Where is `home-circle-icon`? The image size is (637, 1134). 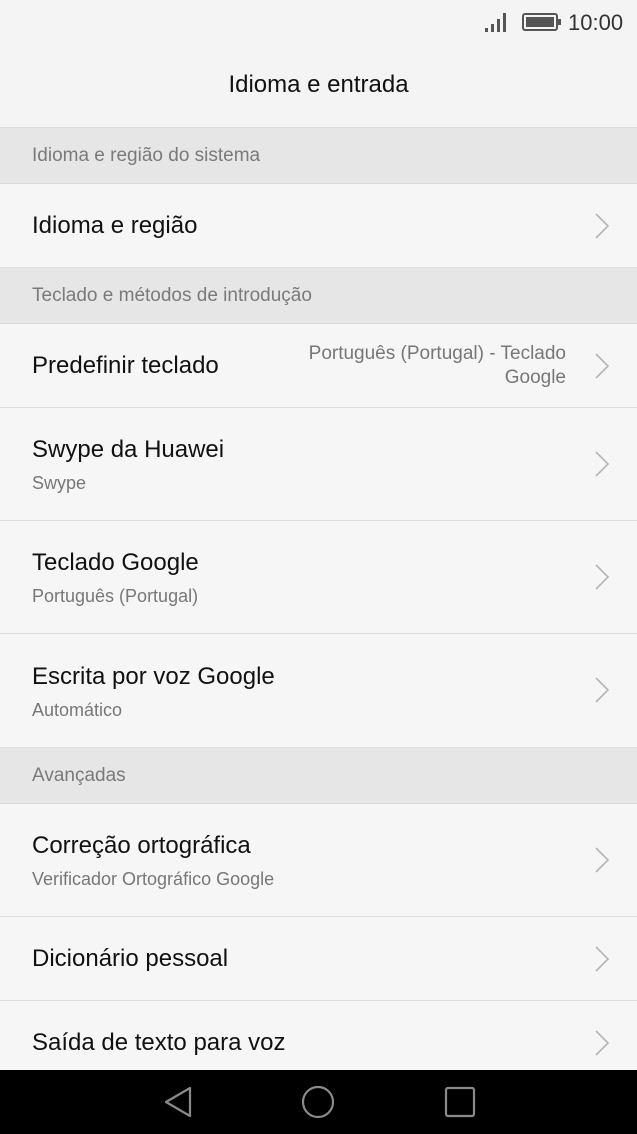
home-circle-icon is located at coordinates (318, 1102).